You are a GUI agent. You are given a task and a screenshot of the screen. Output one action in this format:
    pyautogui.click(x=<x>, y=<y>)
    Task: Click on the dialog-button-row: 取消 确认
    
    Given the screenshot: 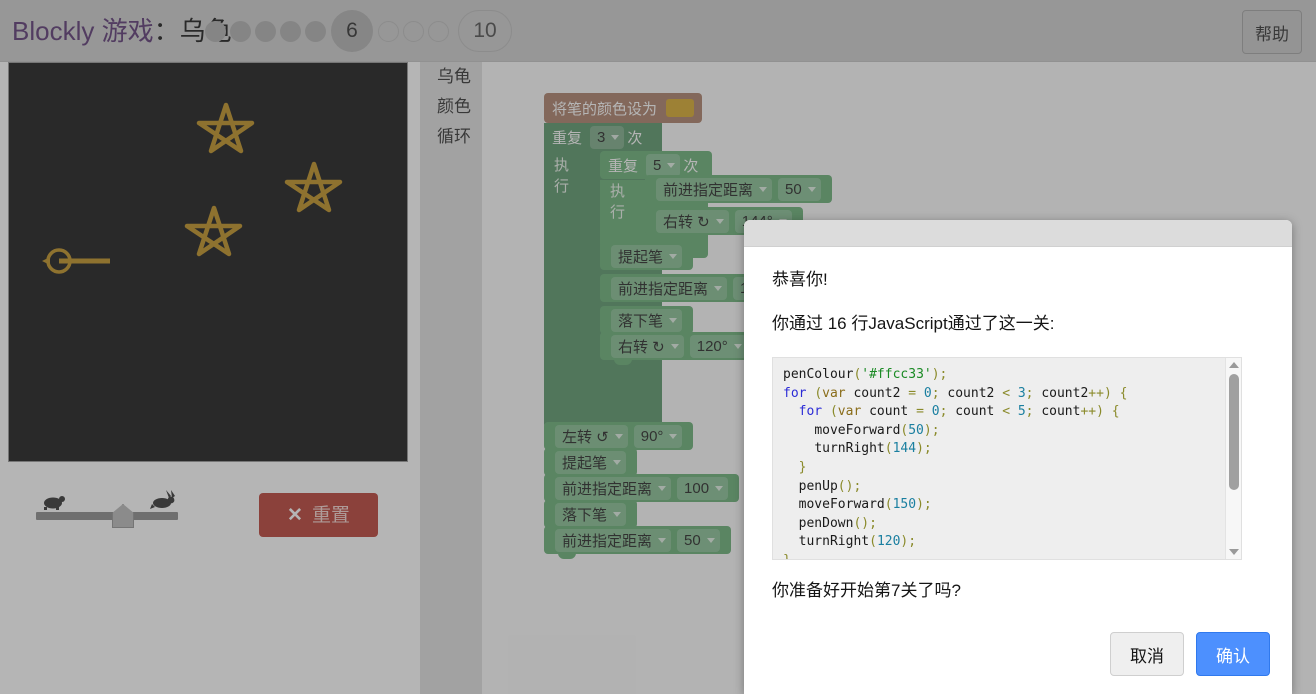 What is the action you would take?
    pyautogui.click(x=1190, y=654)
    